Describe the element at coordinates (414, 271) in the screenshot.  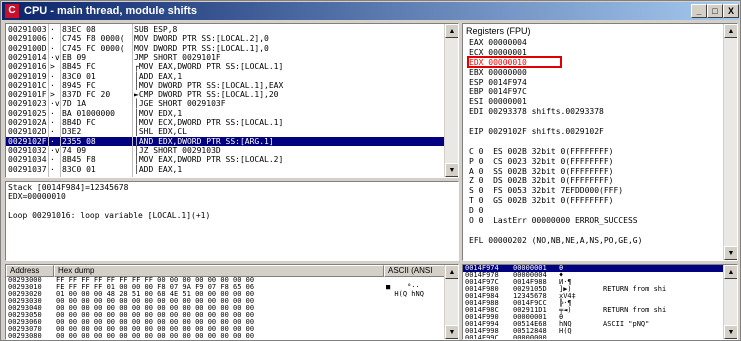
I see `dump-ascii-header: ASCII (ANSI` at that location.